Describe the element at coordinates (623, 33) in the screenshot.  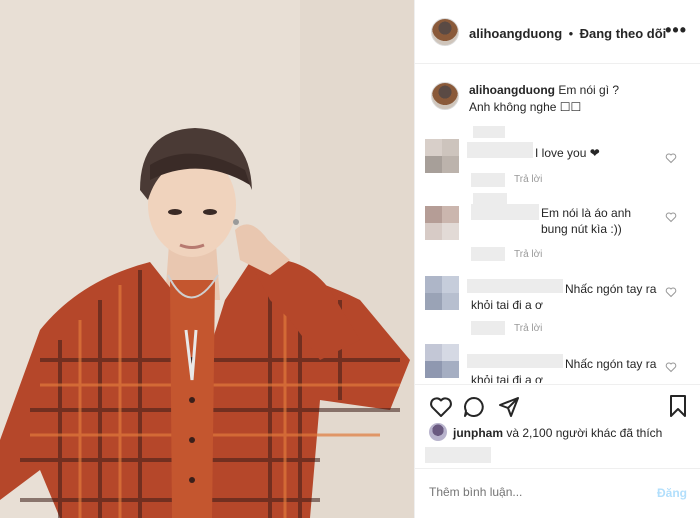
I see `follow-status: Đang theo dõi` at that location.